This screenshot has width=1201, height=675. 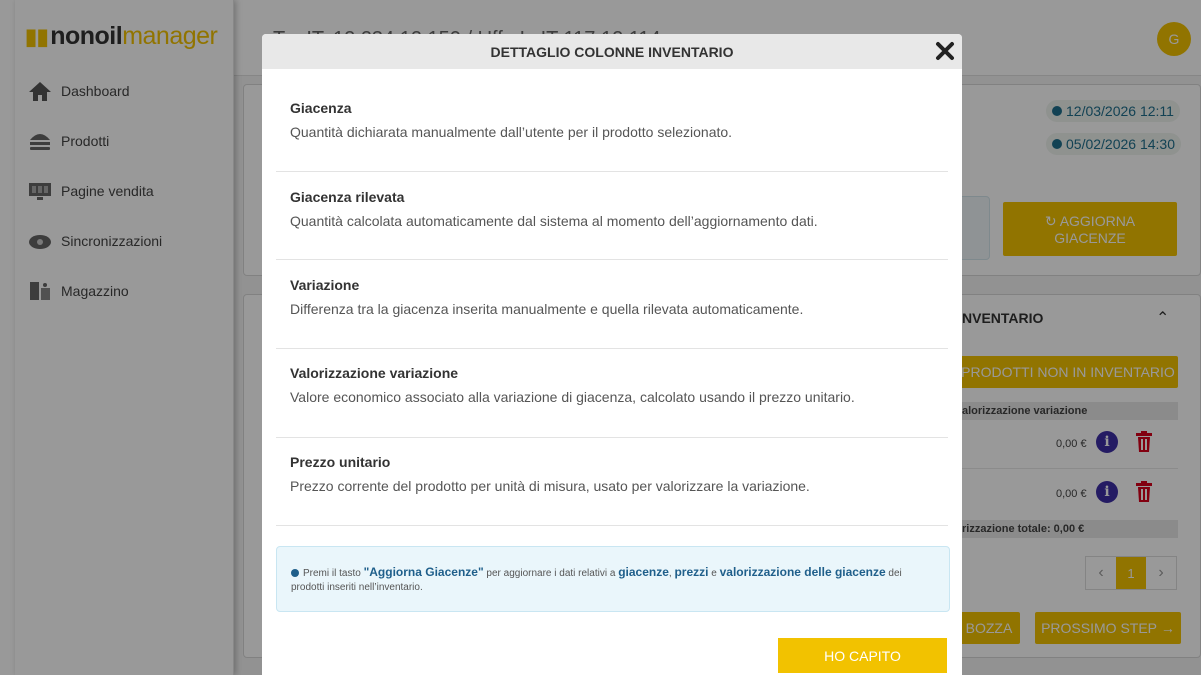 I want to click on section-title: Valorizzazione variazione, so click(x=374, y=373).